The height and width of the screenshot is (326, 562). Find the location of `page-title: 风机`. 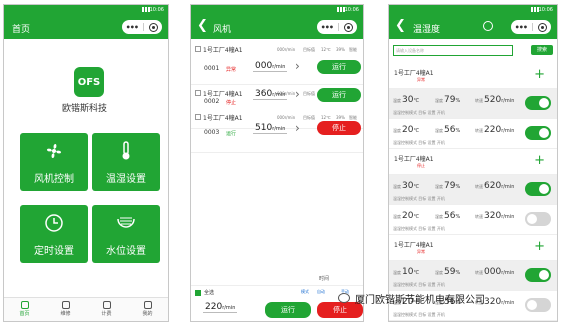

page-title: 风机 is located at coordinates (222, 30).